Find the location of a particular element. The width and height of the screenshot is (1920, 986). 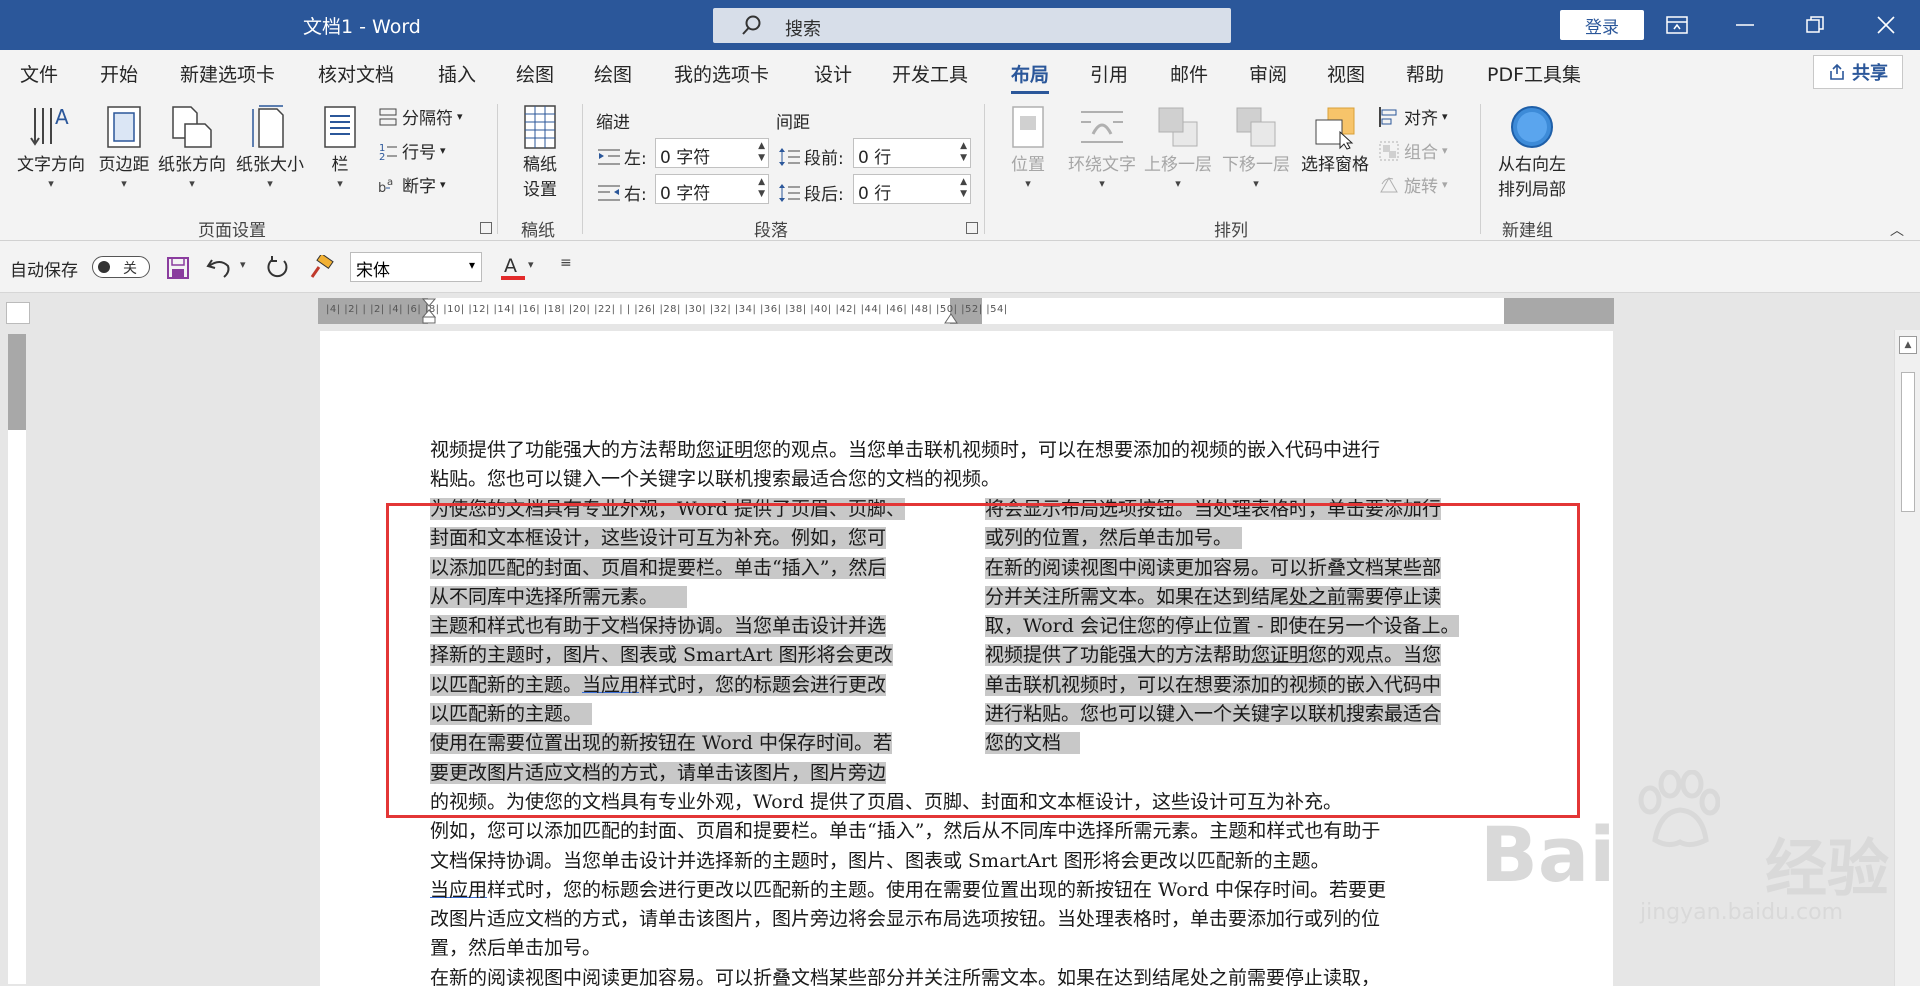

tab-new-tab: 新建选项卡 is located at coordinates (227, 73).